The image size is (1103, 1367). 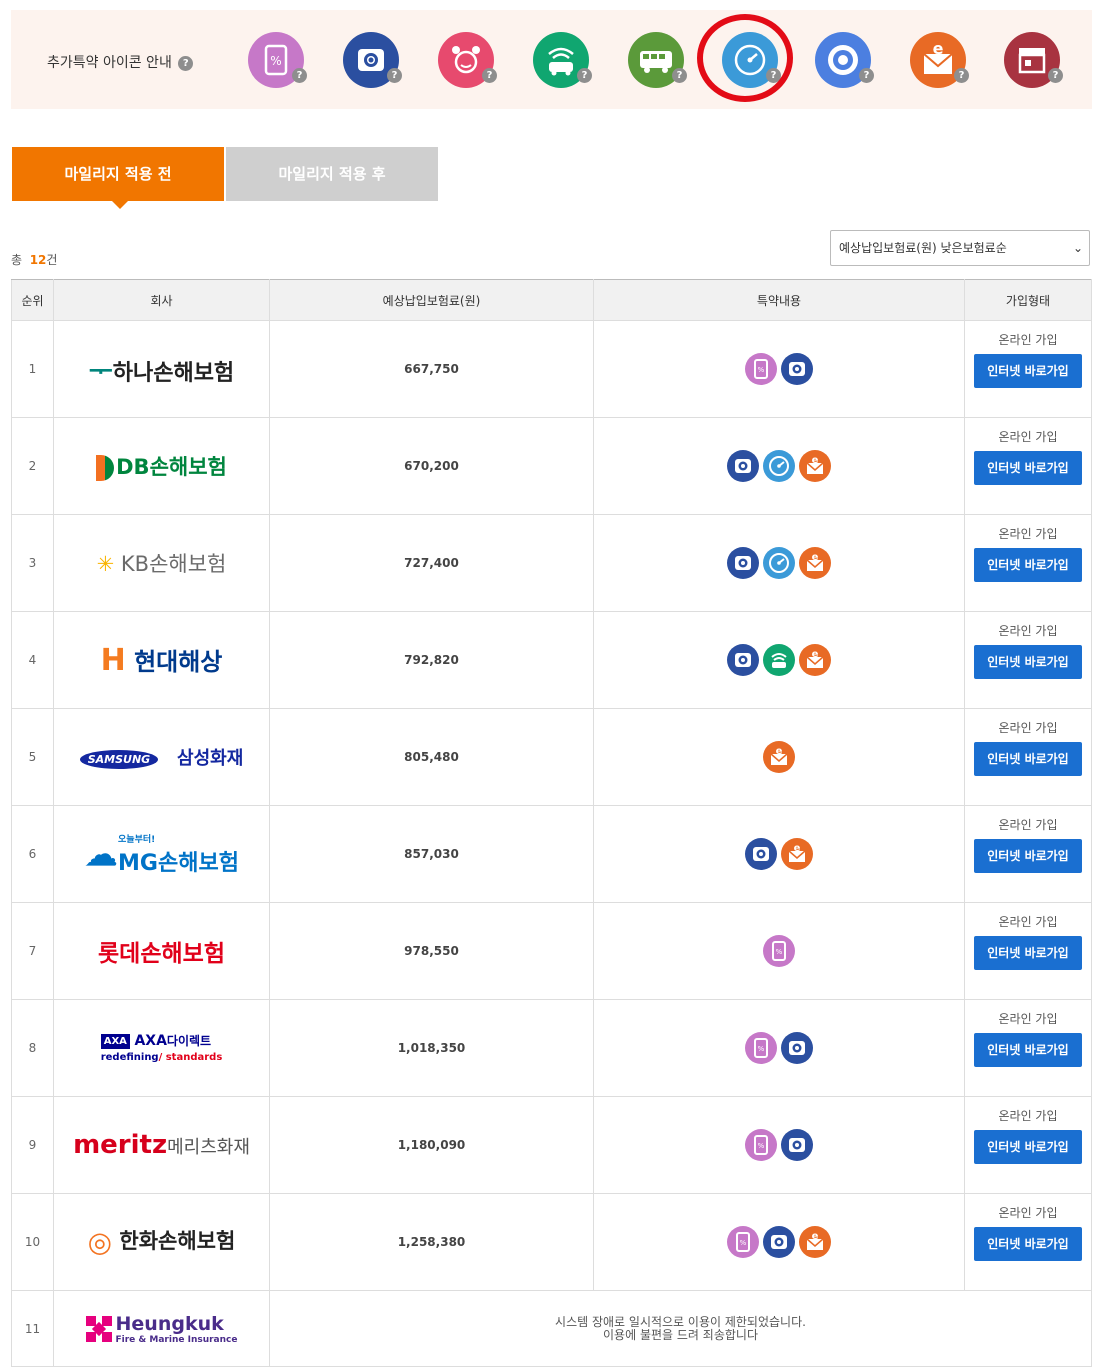 I want to click on connected-car-icon: ?, so click(x=562, y=60).